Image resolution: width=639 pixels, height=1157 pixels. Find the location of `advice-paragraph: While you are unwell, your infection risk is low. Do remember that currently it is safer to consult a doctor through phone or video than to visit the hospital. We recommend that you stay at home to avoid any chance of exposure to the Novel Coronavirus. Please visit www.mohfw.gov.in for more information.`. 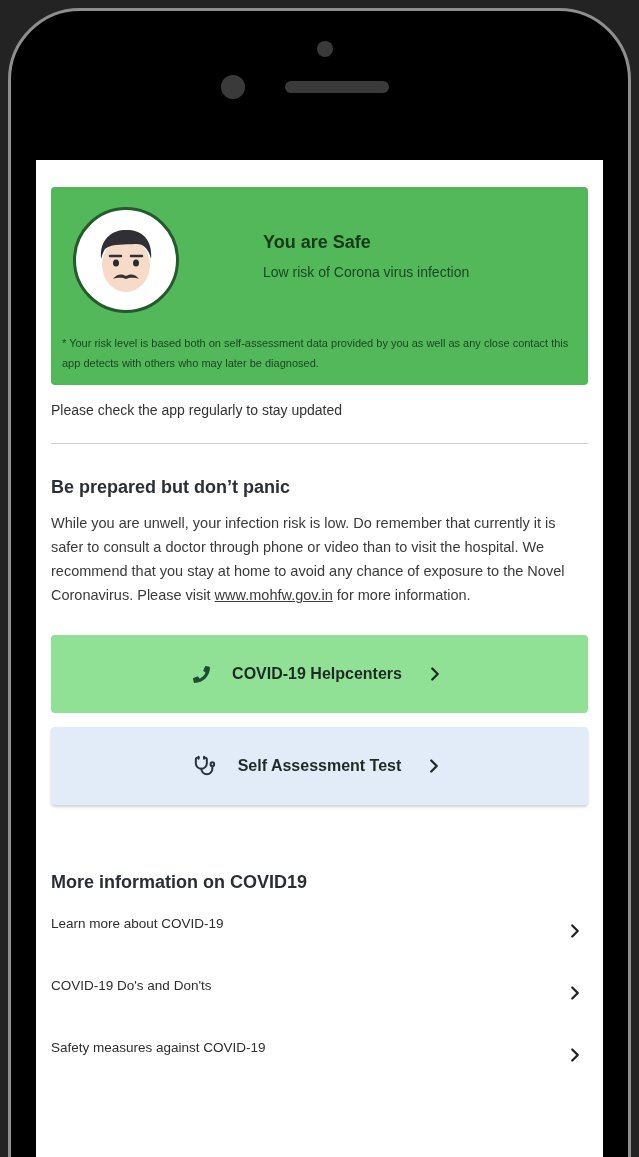

advice-paragraph: While you are unwell, your infection risk is low. Do remember that currently it is safer to consult a doctor through phone or video than to visit the hospital. We recommend that you stay at home to avoid any chance of exposure to the Novel Coronavirus. Please visit www.mohfw.gov.in for more information. is located at coordinates (308, 559).